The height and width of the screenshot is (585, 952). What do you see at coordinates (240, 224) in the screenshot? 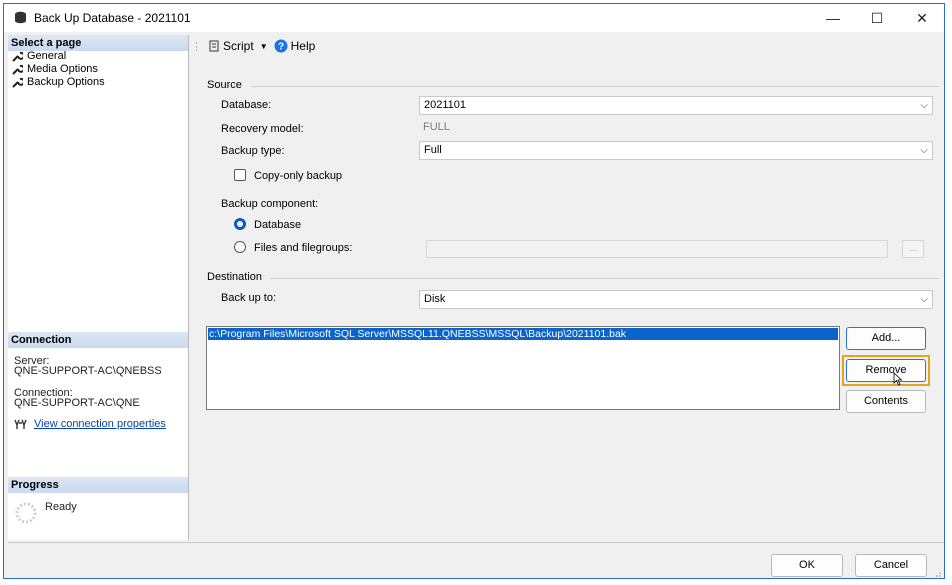
I see `component-database-radio` at bounding box center [240, 224].